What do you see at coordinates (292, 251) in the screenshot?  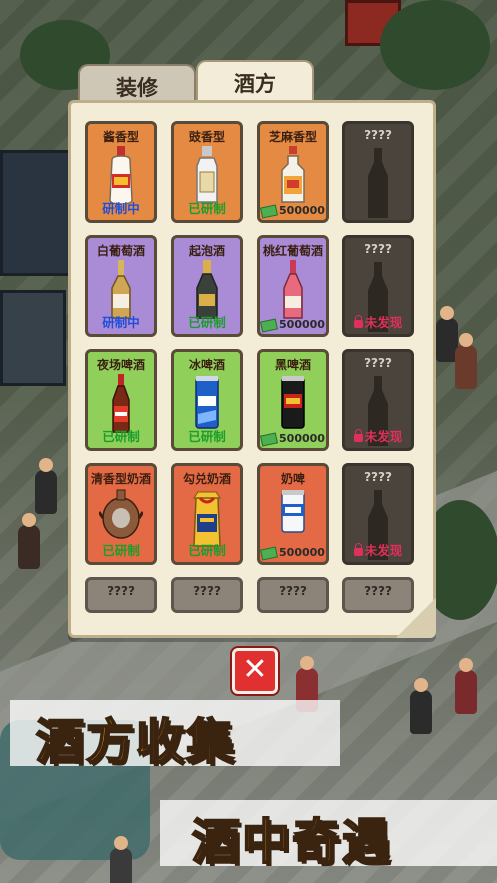 I see `recipe-card-title: 桃红葡萄酒` at bounding box center [292, 251].